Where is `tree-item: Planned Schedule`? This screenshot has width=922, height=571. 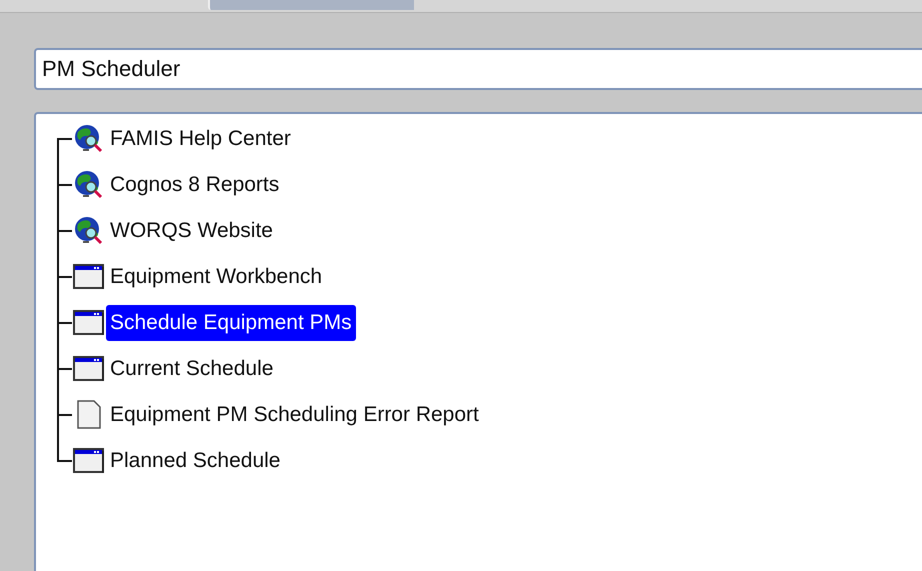
tree-item: Planned Schedule is located at coordinates (195, 461).